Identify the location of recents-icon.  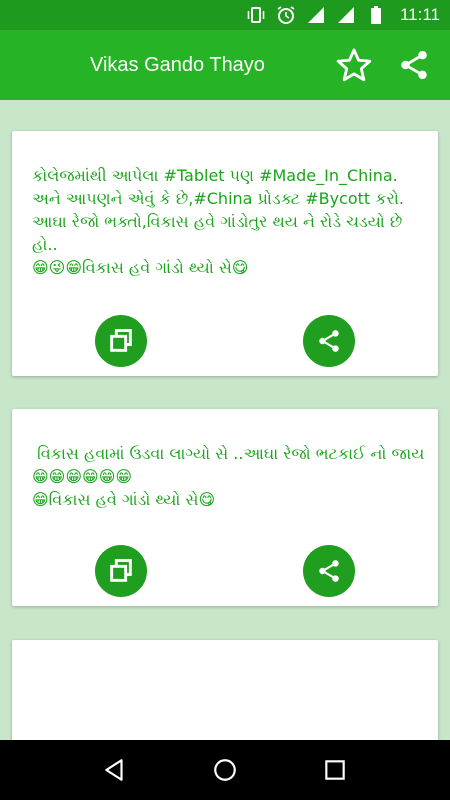
(335, 770).